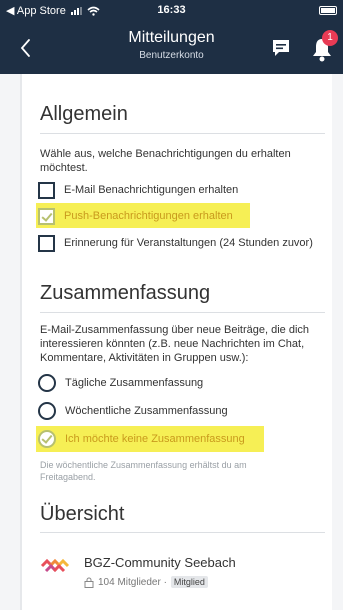  Describe the element at coordinates (125, 293) in the screenshot. I see `section-heading-summary: Zusammenfassung` at that location.